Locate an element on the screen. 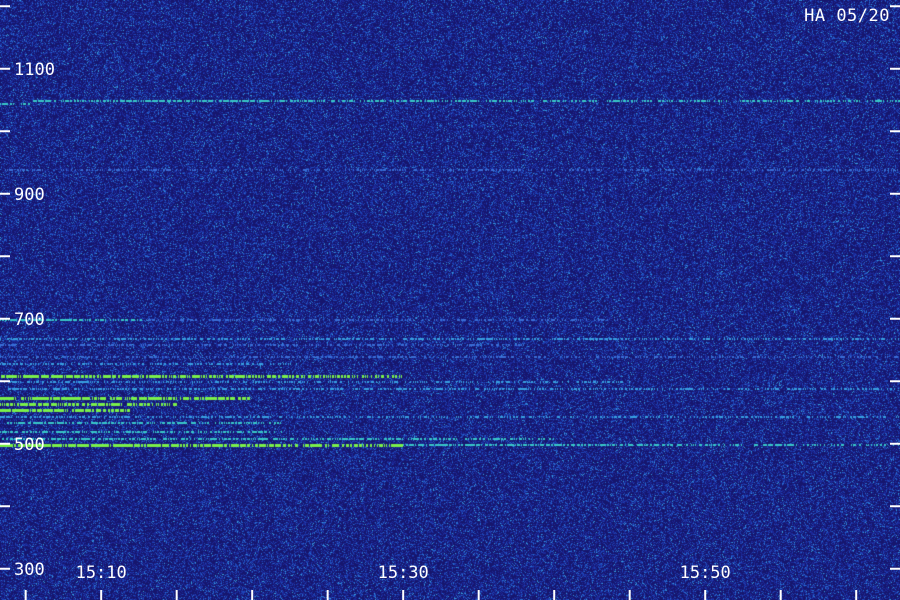 Image resolution: width=900 pixels, height=600 pixels. station-label: HA 05/20 is located at coordinates (847, 16).